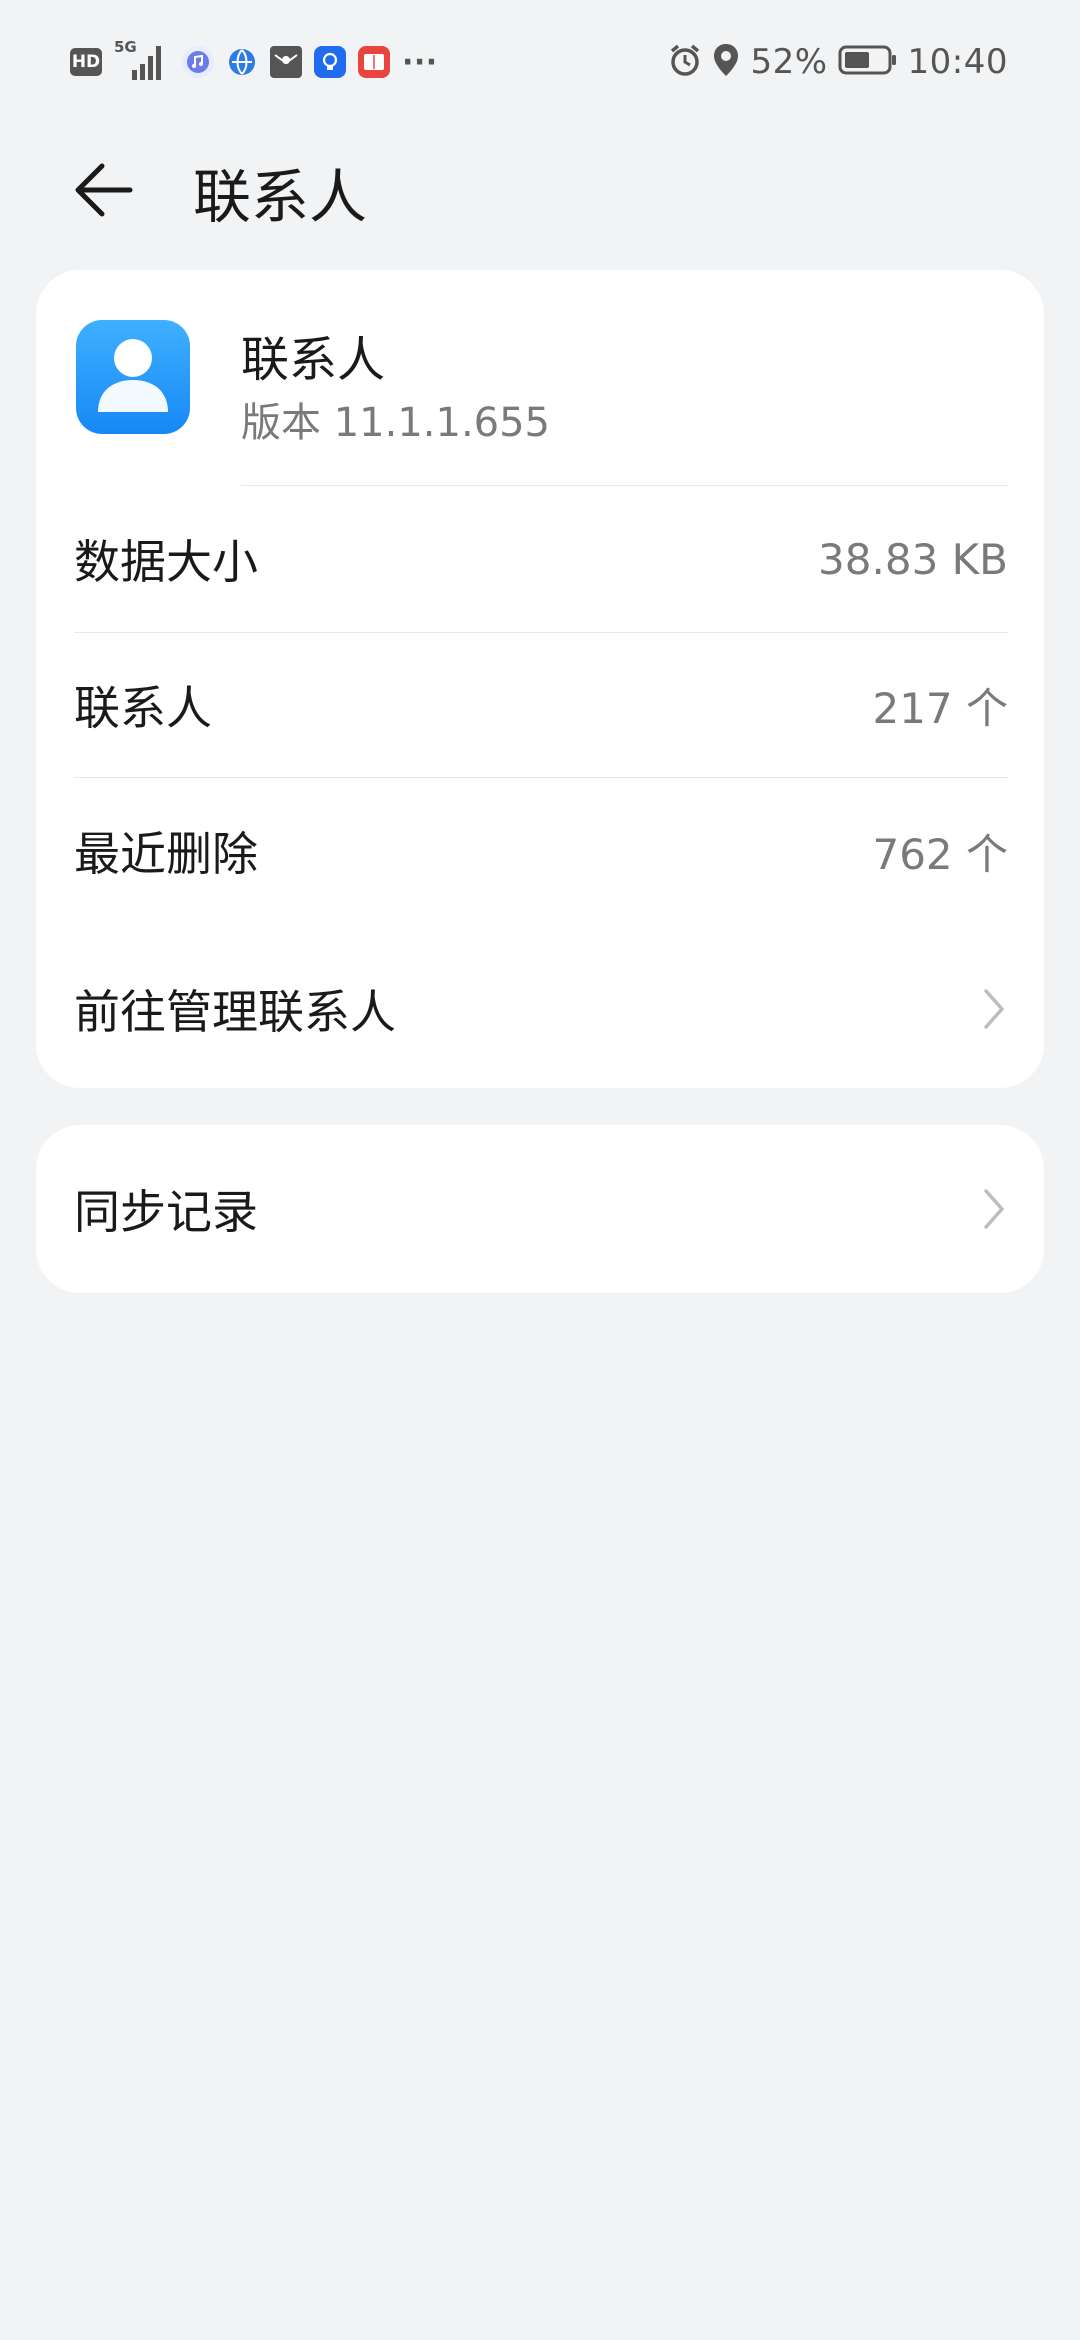 The width and height of the screenshot is (1080, 2340). I want to click on row-label: 联系人, so click(143, 708).